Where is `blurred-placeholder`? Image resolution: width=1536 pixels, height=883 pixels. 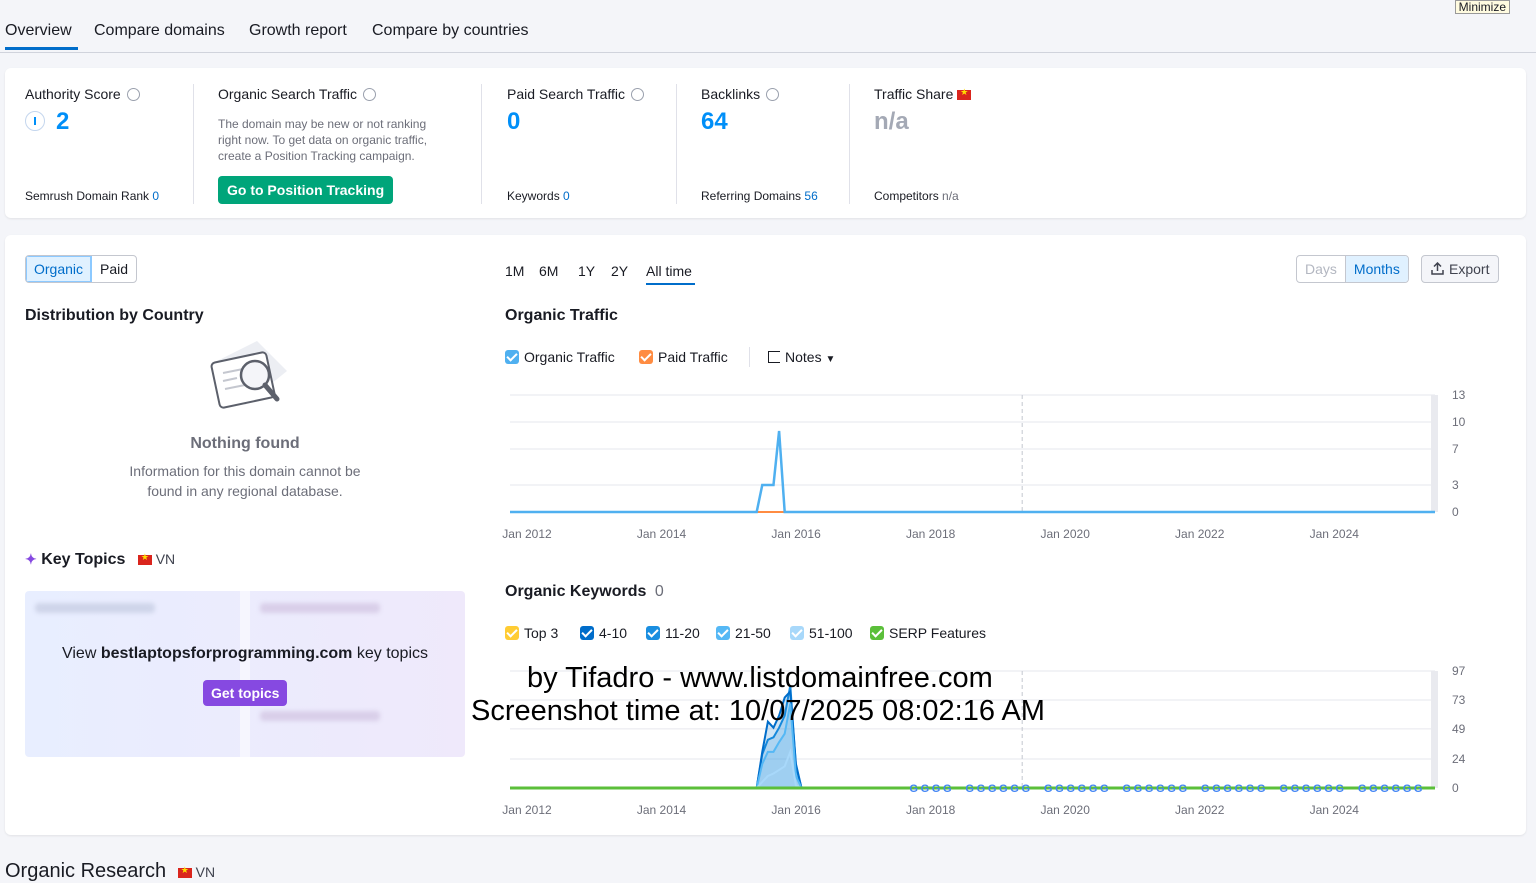 blurred-placeholder is located at coordinates (320, 716).